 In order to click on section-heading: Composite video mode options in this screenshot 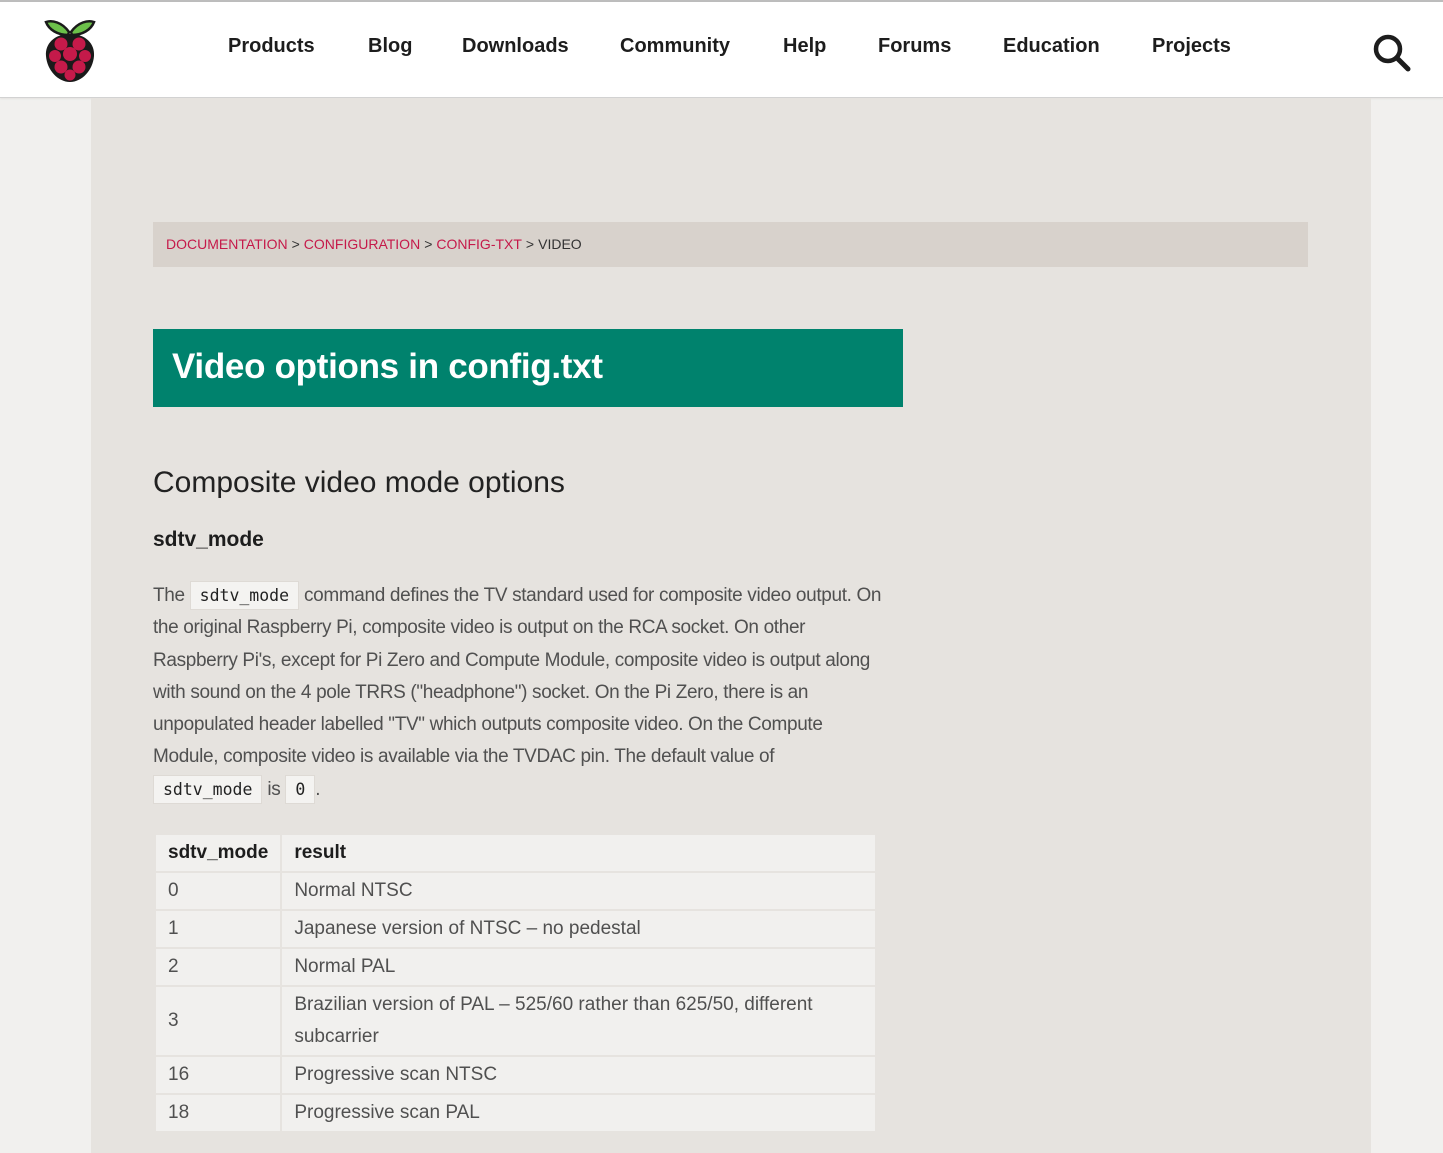, I will do `click(359, 482)`.